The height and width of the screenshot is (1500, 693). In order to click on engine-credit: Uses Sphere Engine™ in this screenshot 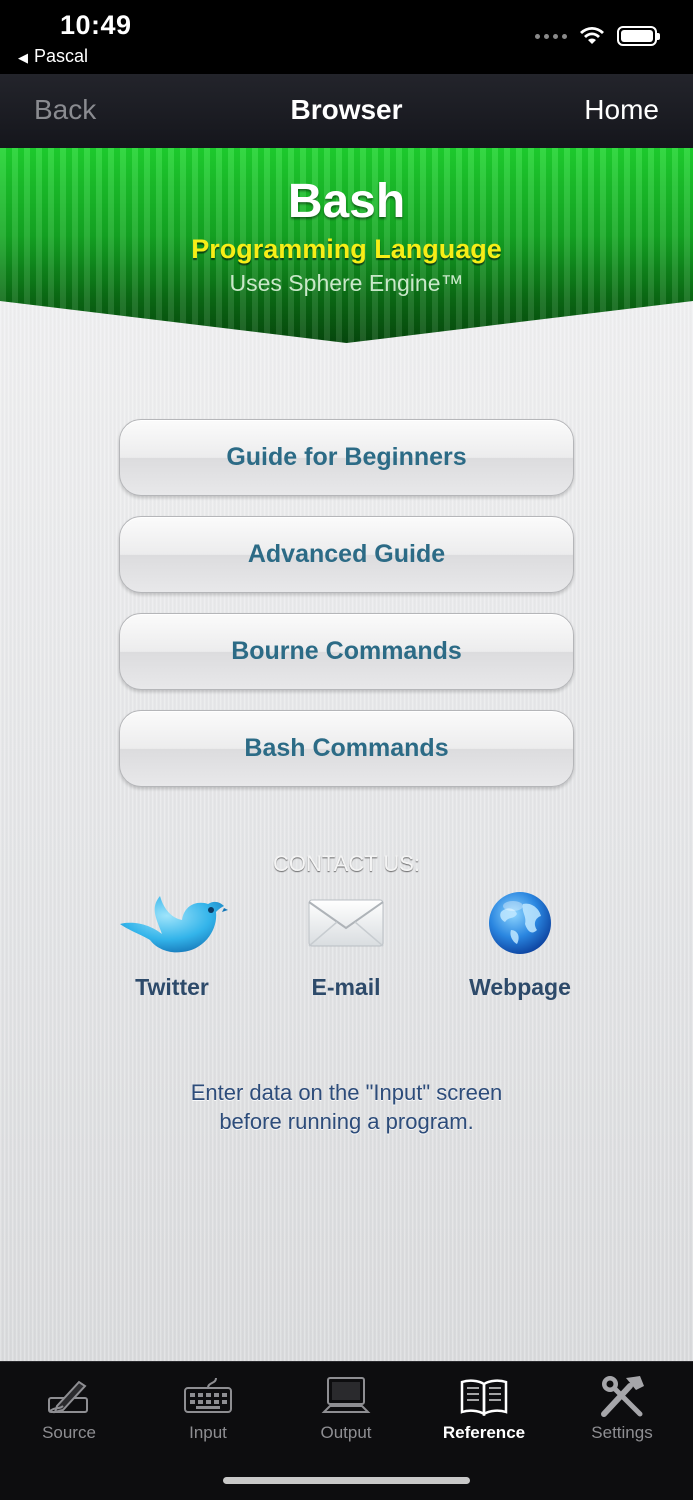, I will do `click(346, 283)`.